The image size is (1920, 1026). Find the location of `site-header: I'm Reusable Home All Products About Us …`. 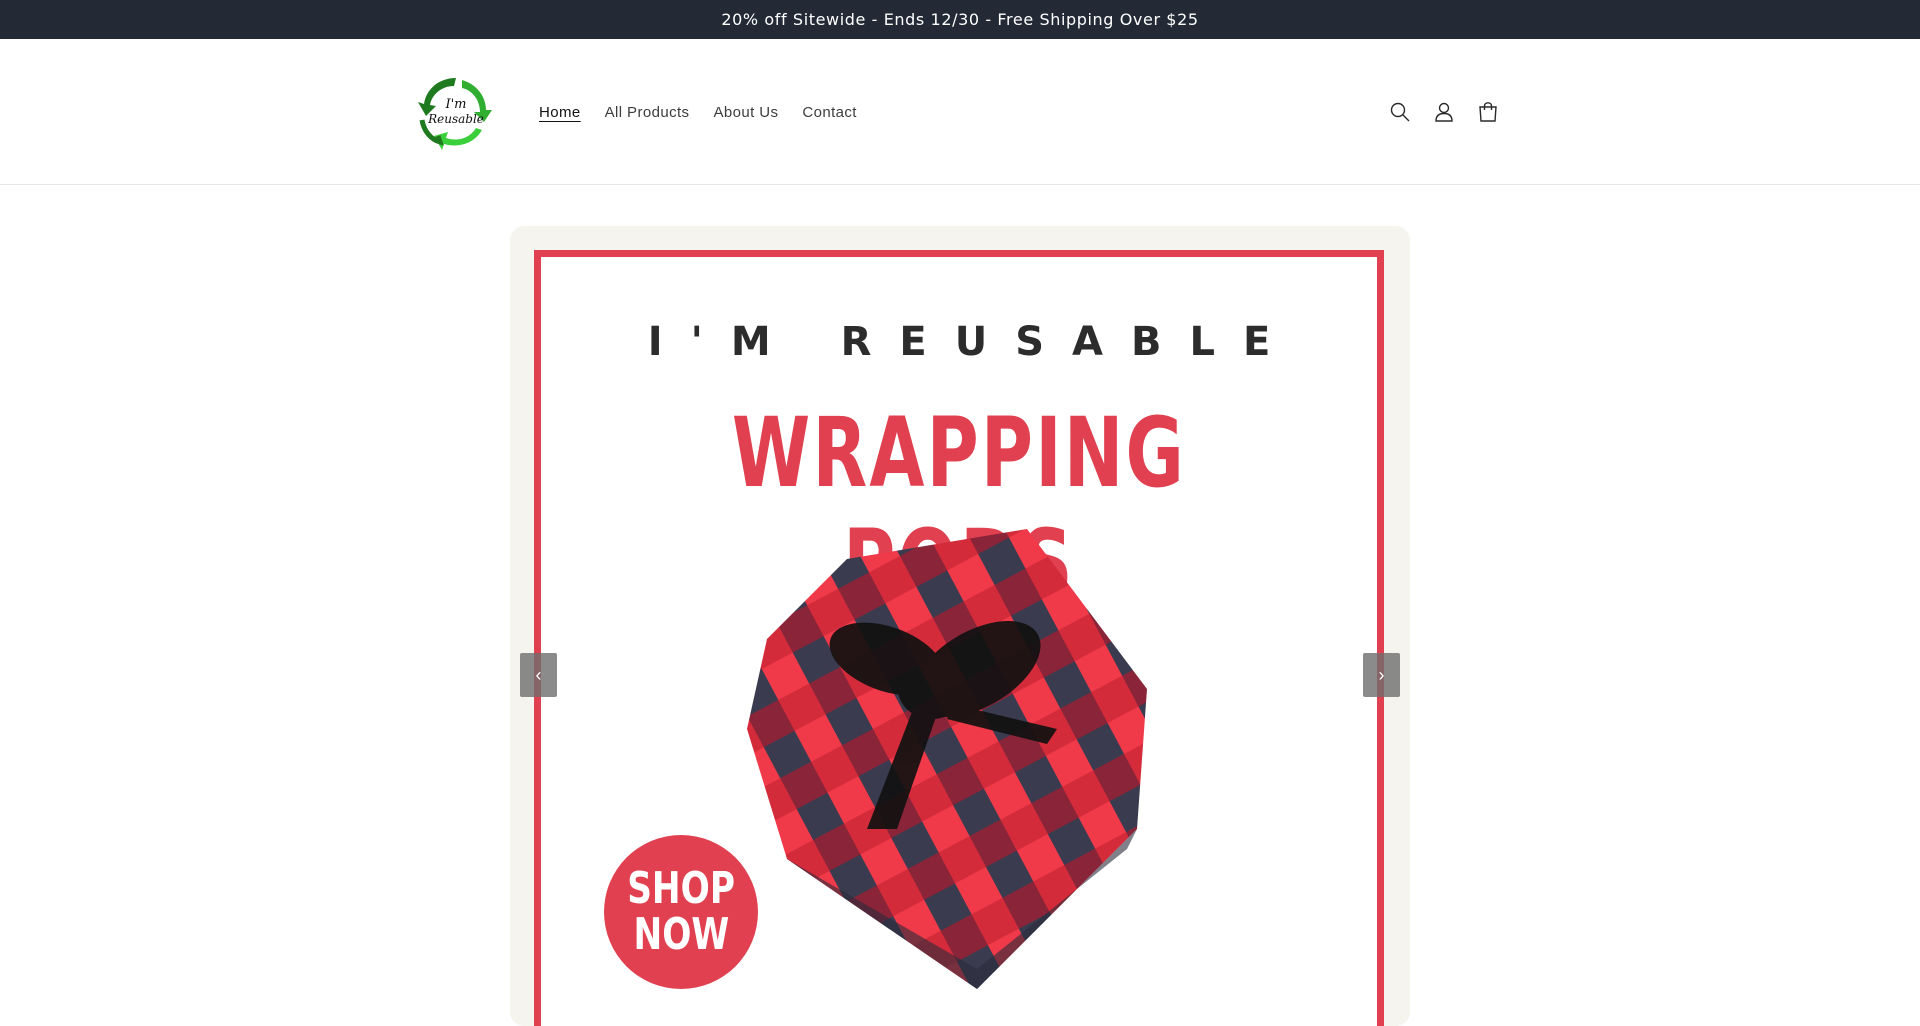

site-header: I'm Reusable Home All Products About Us … is located at coordinates (960, 112).